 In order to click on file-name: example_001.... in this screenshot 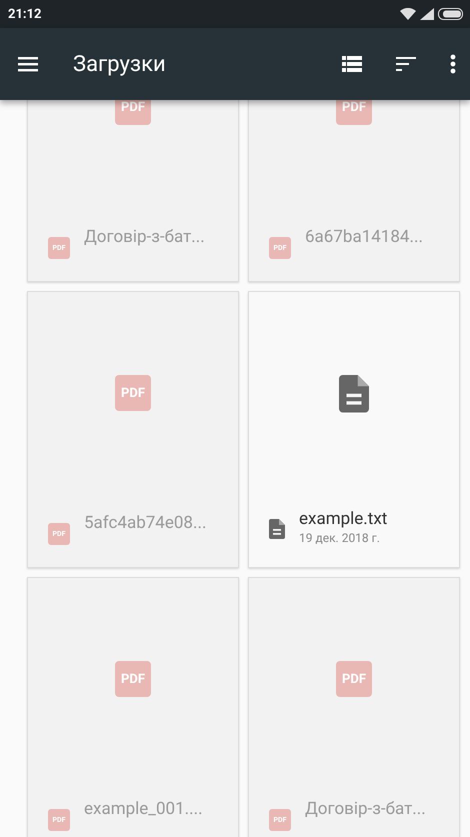, I will do `click(143, 809)`.